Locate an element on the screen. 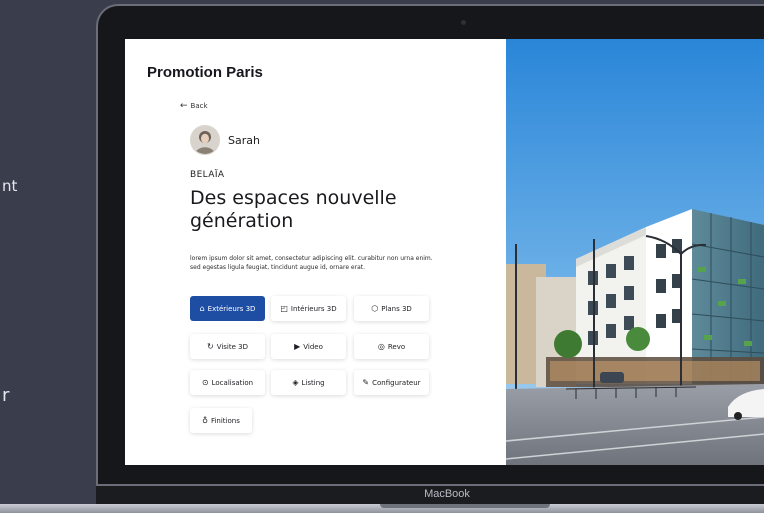  button-label: Finitions is located at coordinates (225, 420).